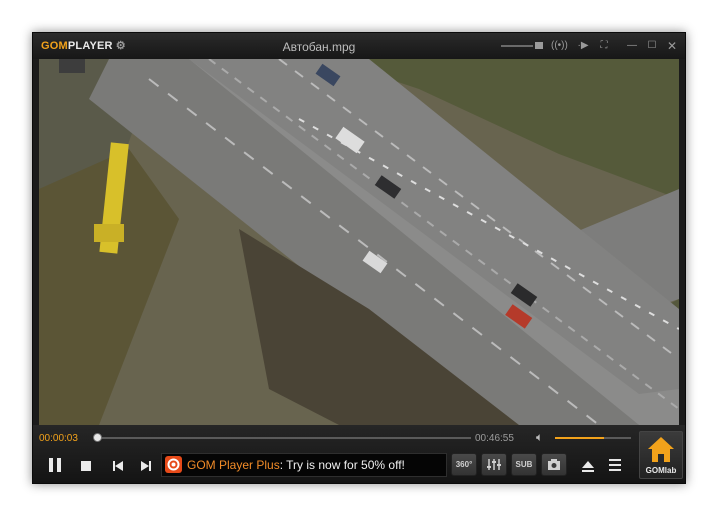 Image resolution: width=716 pixels, height=515 pixels. I want to click on audio-broadcast-icon: ((•)), so click(559, 46).